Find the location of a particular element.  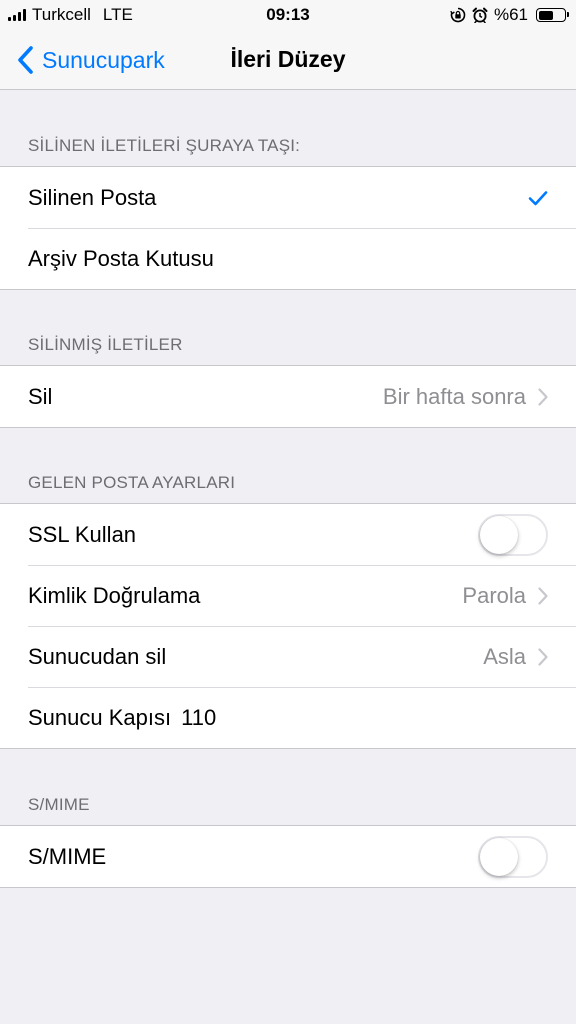

smime-group: S/MIME is located at coordinates (288, 856).